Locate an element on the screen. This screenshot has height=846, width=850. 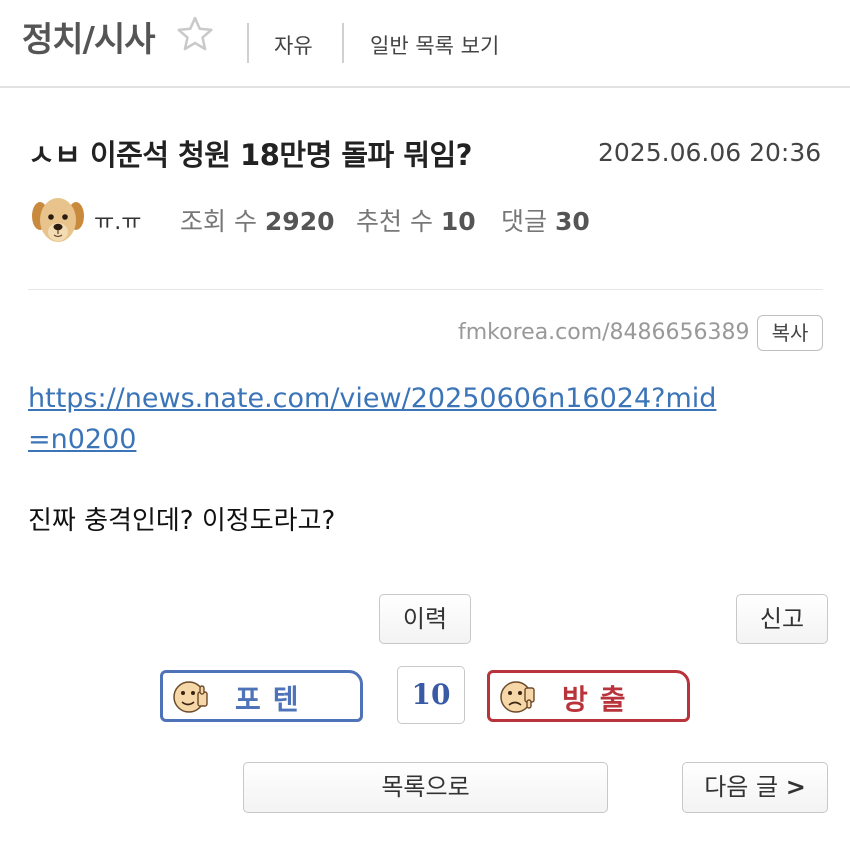
avatar is located at coordinates (58, 220).